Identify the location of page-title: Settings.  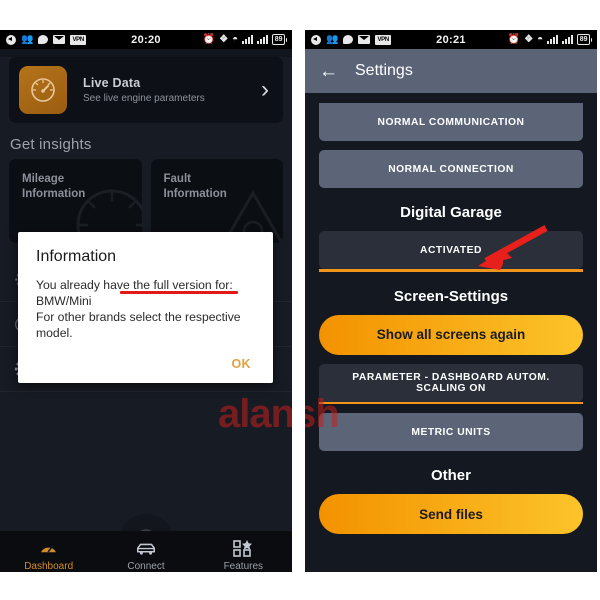
(384, 70).